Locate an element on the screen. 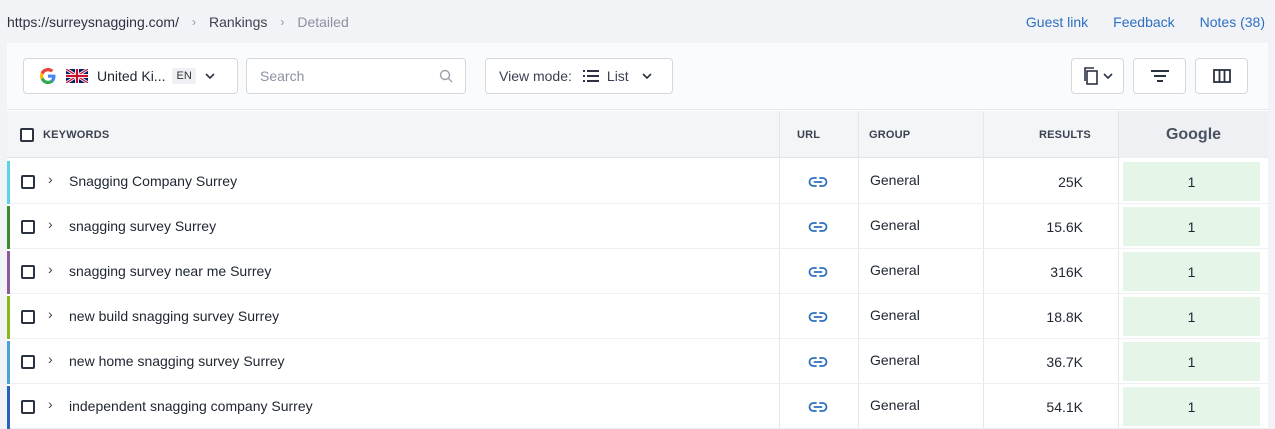 The width and height of the screenshot is (1275, 429). results-cell: 36.7K is located at coordinates (1064, 362).